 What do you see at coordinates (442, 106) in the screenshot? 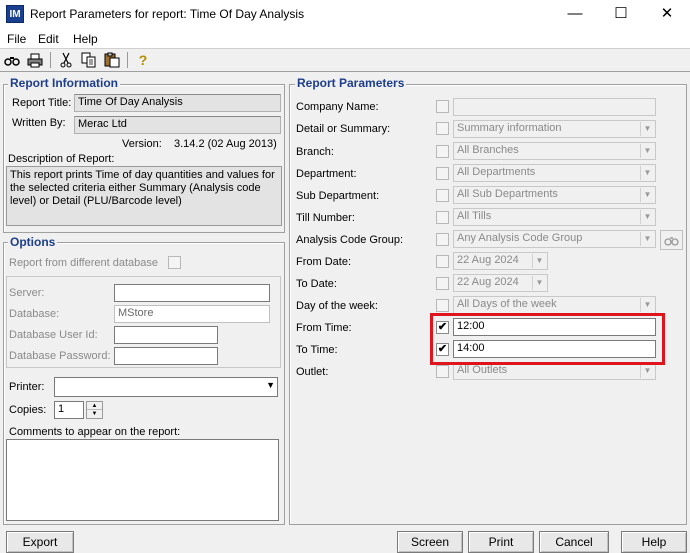
I see `company-name-checkbox` at bounding box center [442, 106].